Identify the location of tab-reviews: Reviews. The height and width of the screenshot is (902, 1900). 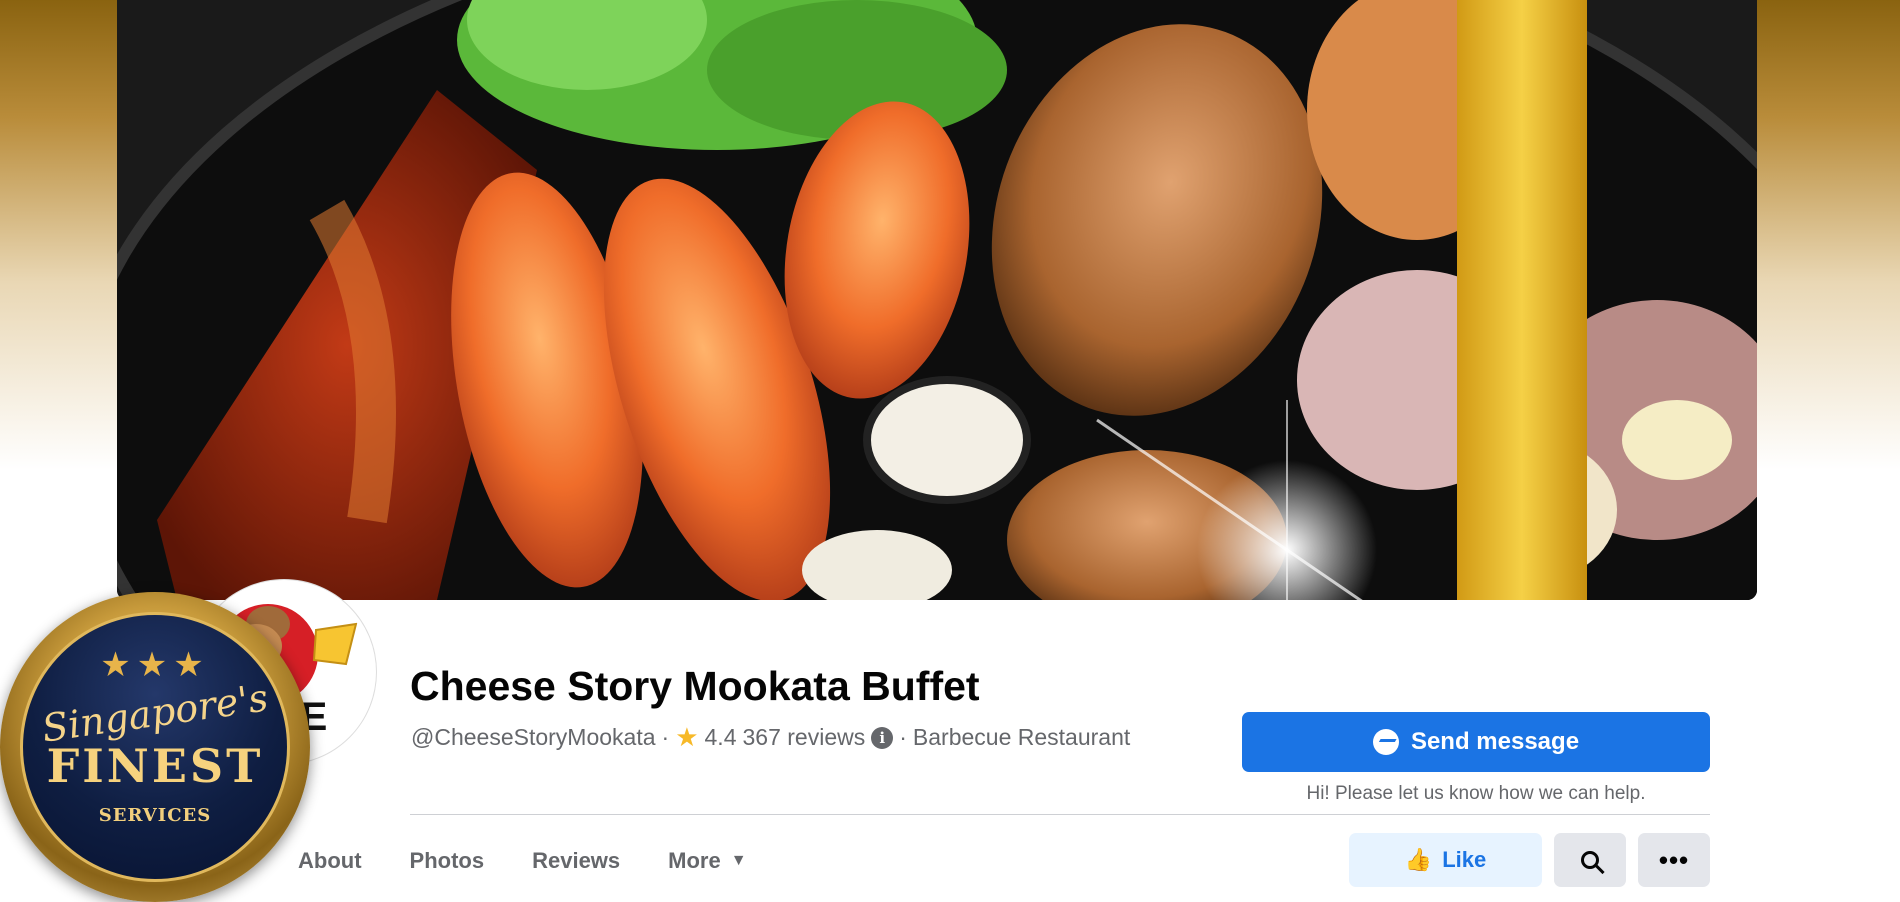
(576, 861).